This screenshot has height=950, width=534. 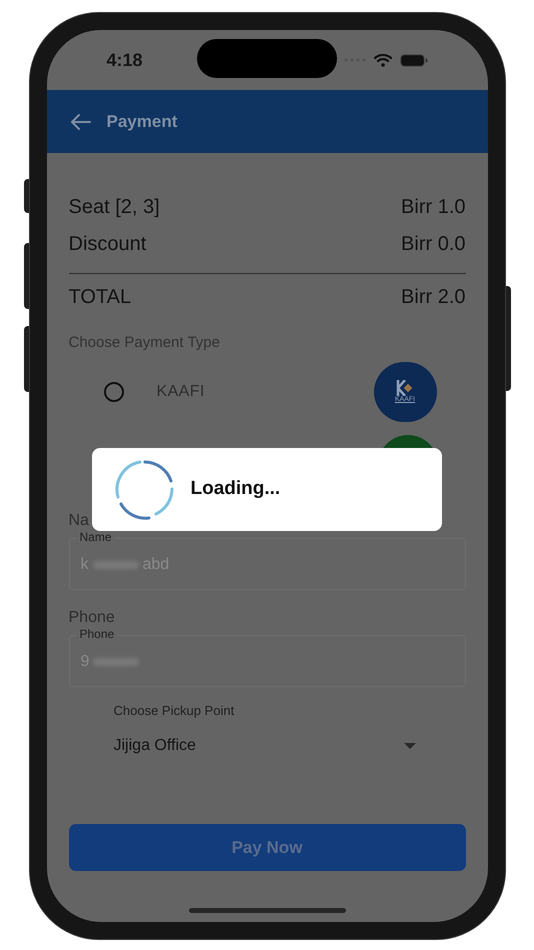 I want to click on radio-button, so click(x=114, y=392).